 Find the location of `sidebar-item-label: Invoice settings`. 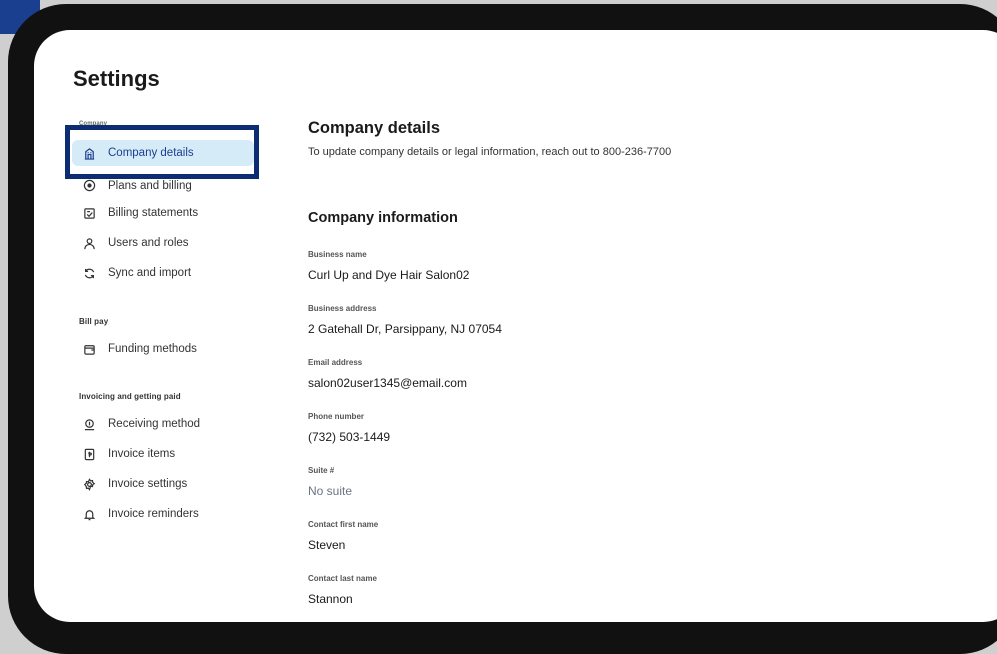

sidebar-item-label: Invoice settings is located at coordinates (148, 484).